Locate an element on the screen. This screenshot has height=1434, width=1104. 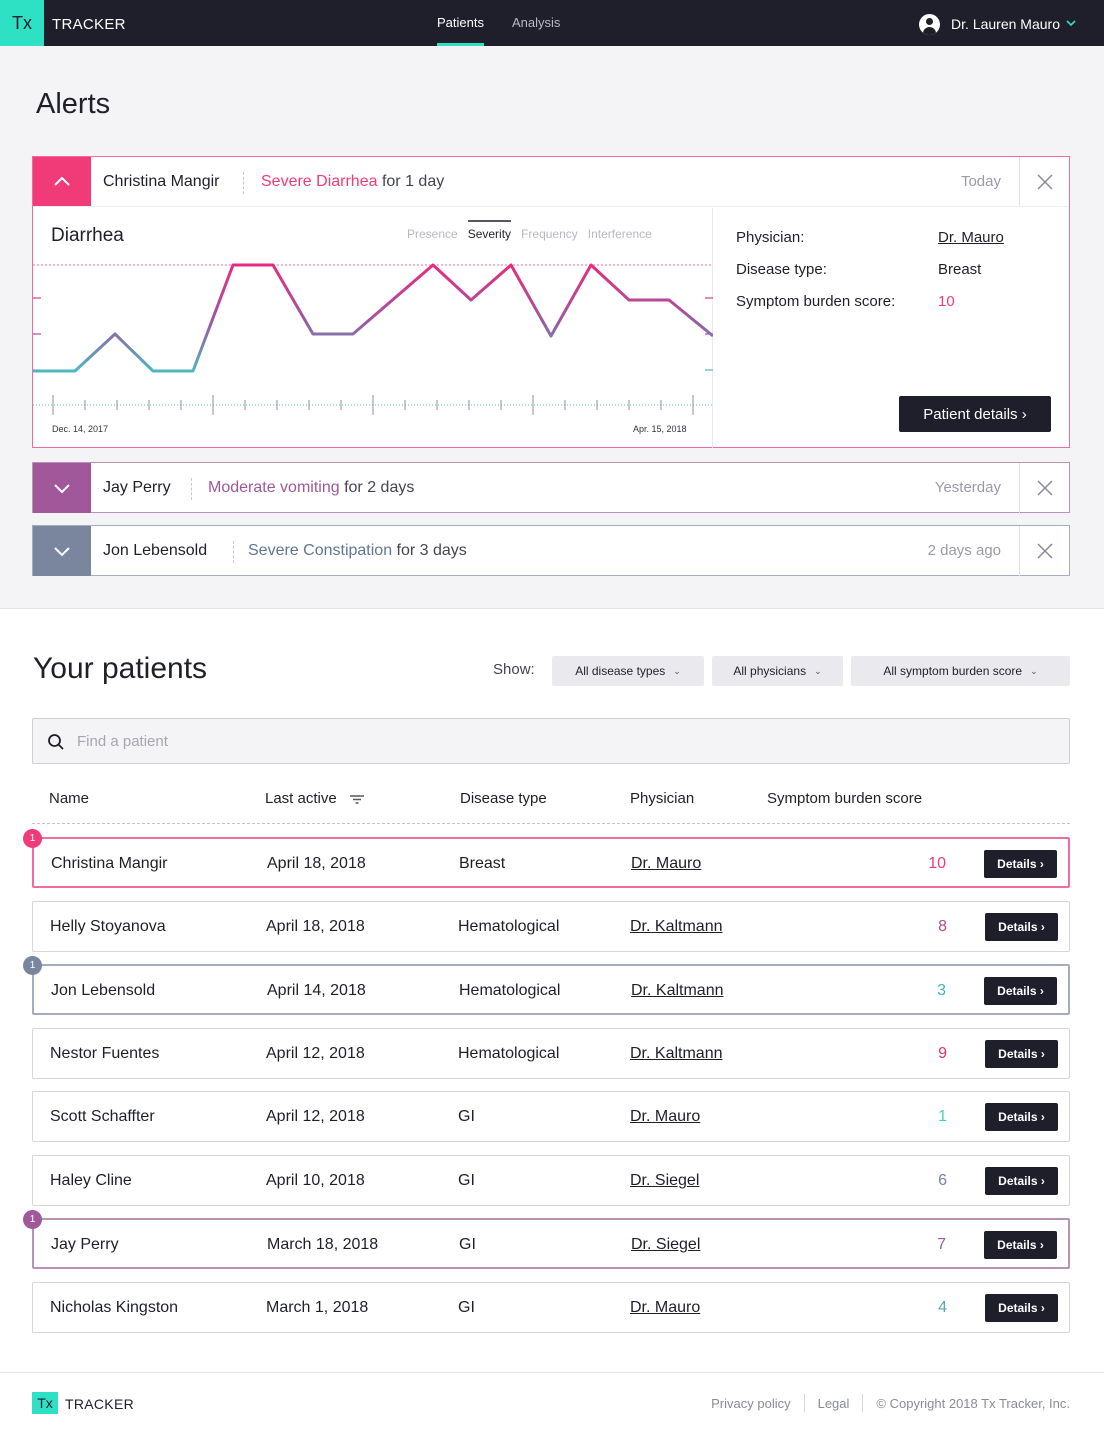
last-active: April 10, 2018 is located at coordinates (315, 1180).